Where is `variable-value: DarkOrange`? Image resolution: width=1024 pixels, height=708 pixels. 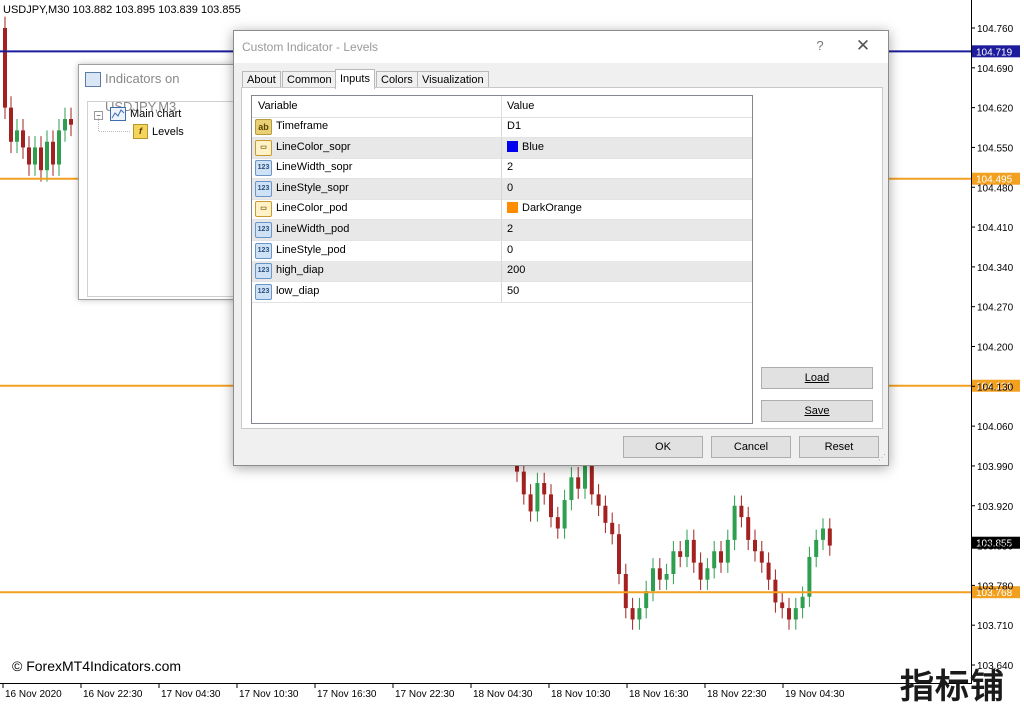 variable-value: DarkOrange is located at coordinates (544, 208).